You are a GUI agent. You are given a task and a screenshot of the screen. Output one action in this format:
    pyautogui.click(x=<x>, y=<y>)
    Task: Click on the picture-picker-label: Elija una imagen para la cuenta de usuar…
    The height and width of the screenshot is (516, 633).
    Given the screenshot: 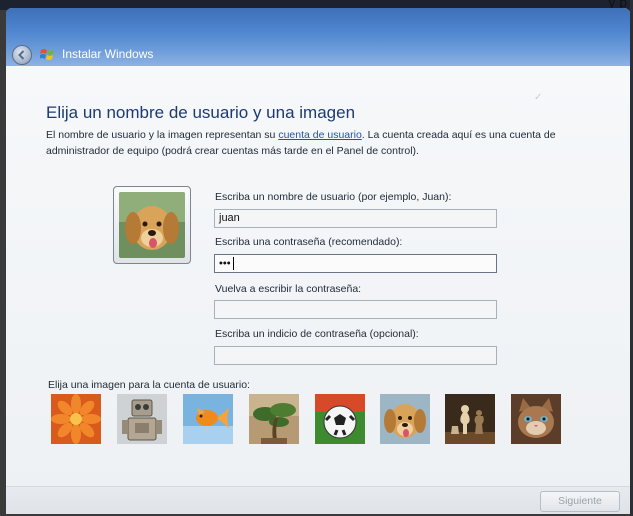 What is the action you would take?
    pyautogui.click(x=149, y=385)
    